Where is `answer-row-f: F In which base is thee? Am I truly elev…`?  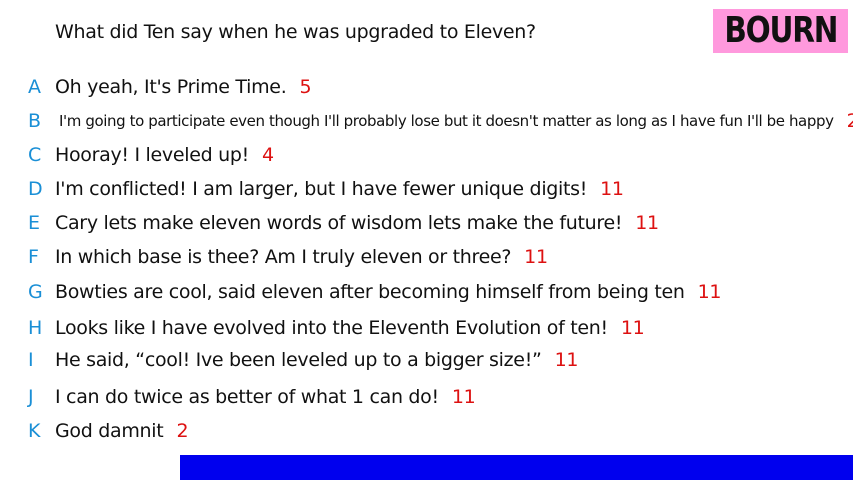
answer-row-f: F In which base is thee? Am I truly elev… is located at coordinates (426, 257).